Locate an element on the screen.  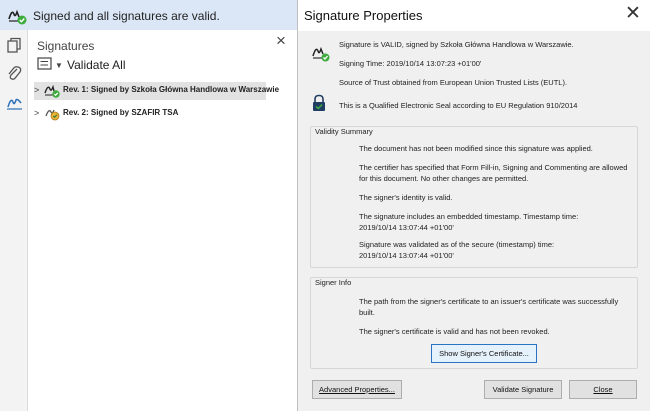
pages-icon is located at coordinates (14, 45).